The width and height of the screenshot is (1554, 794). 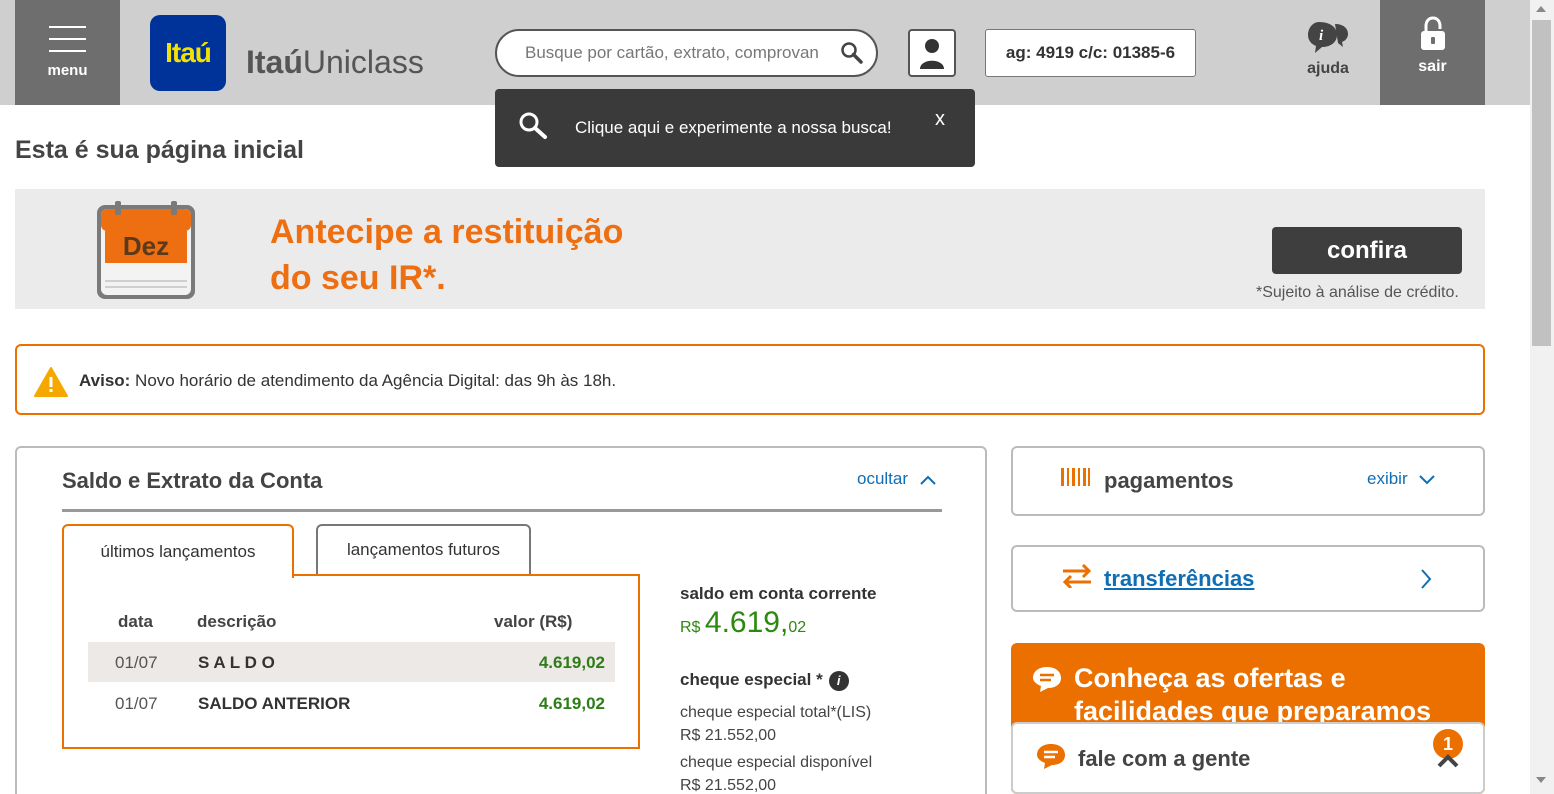 I want to click on tooltip-text: Clique aqui e experimente a nossa busca!, so click(x=733, y=127).